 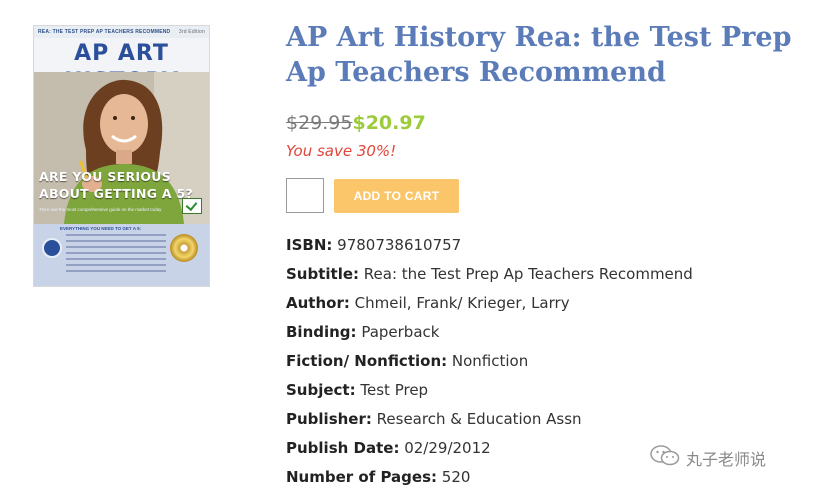 I want to click on detail-publish-date: Publish Date: 02/29/2012, so click(x=489, y=450).